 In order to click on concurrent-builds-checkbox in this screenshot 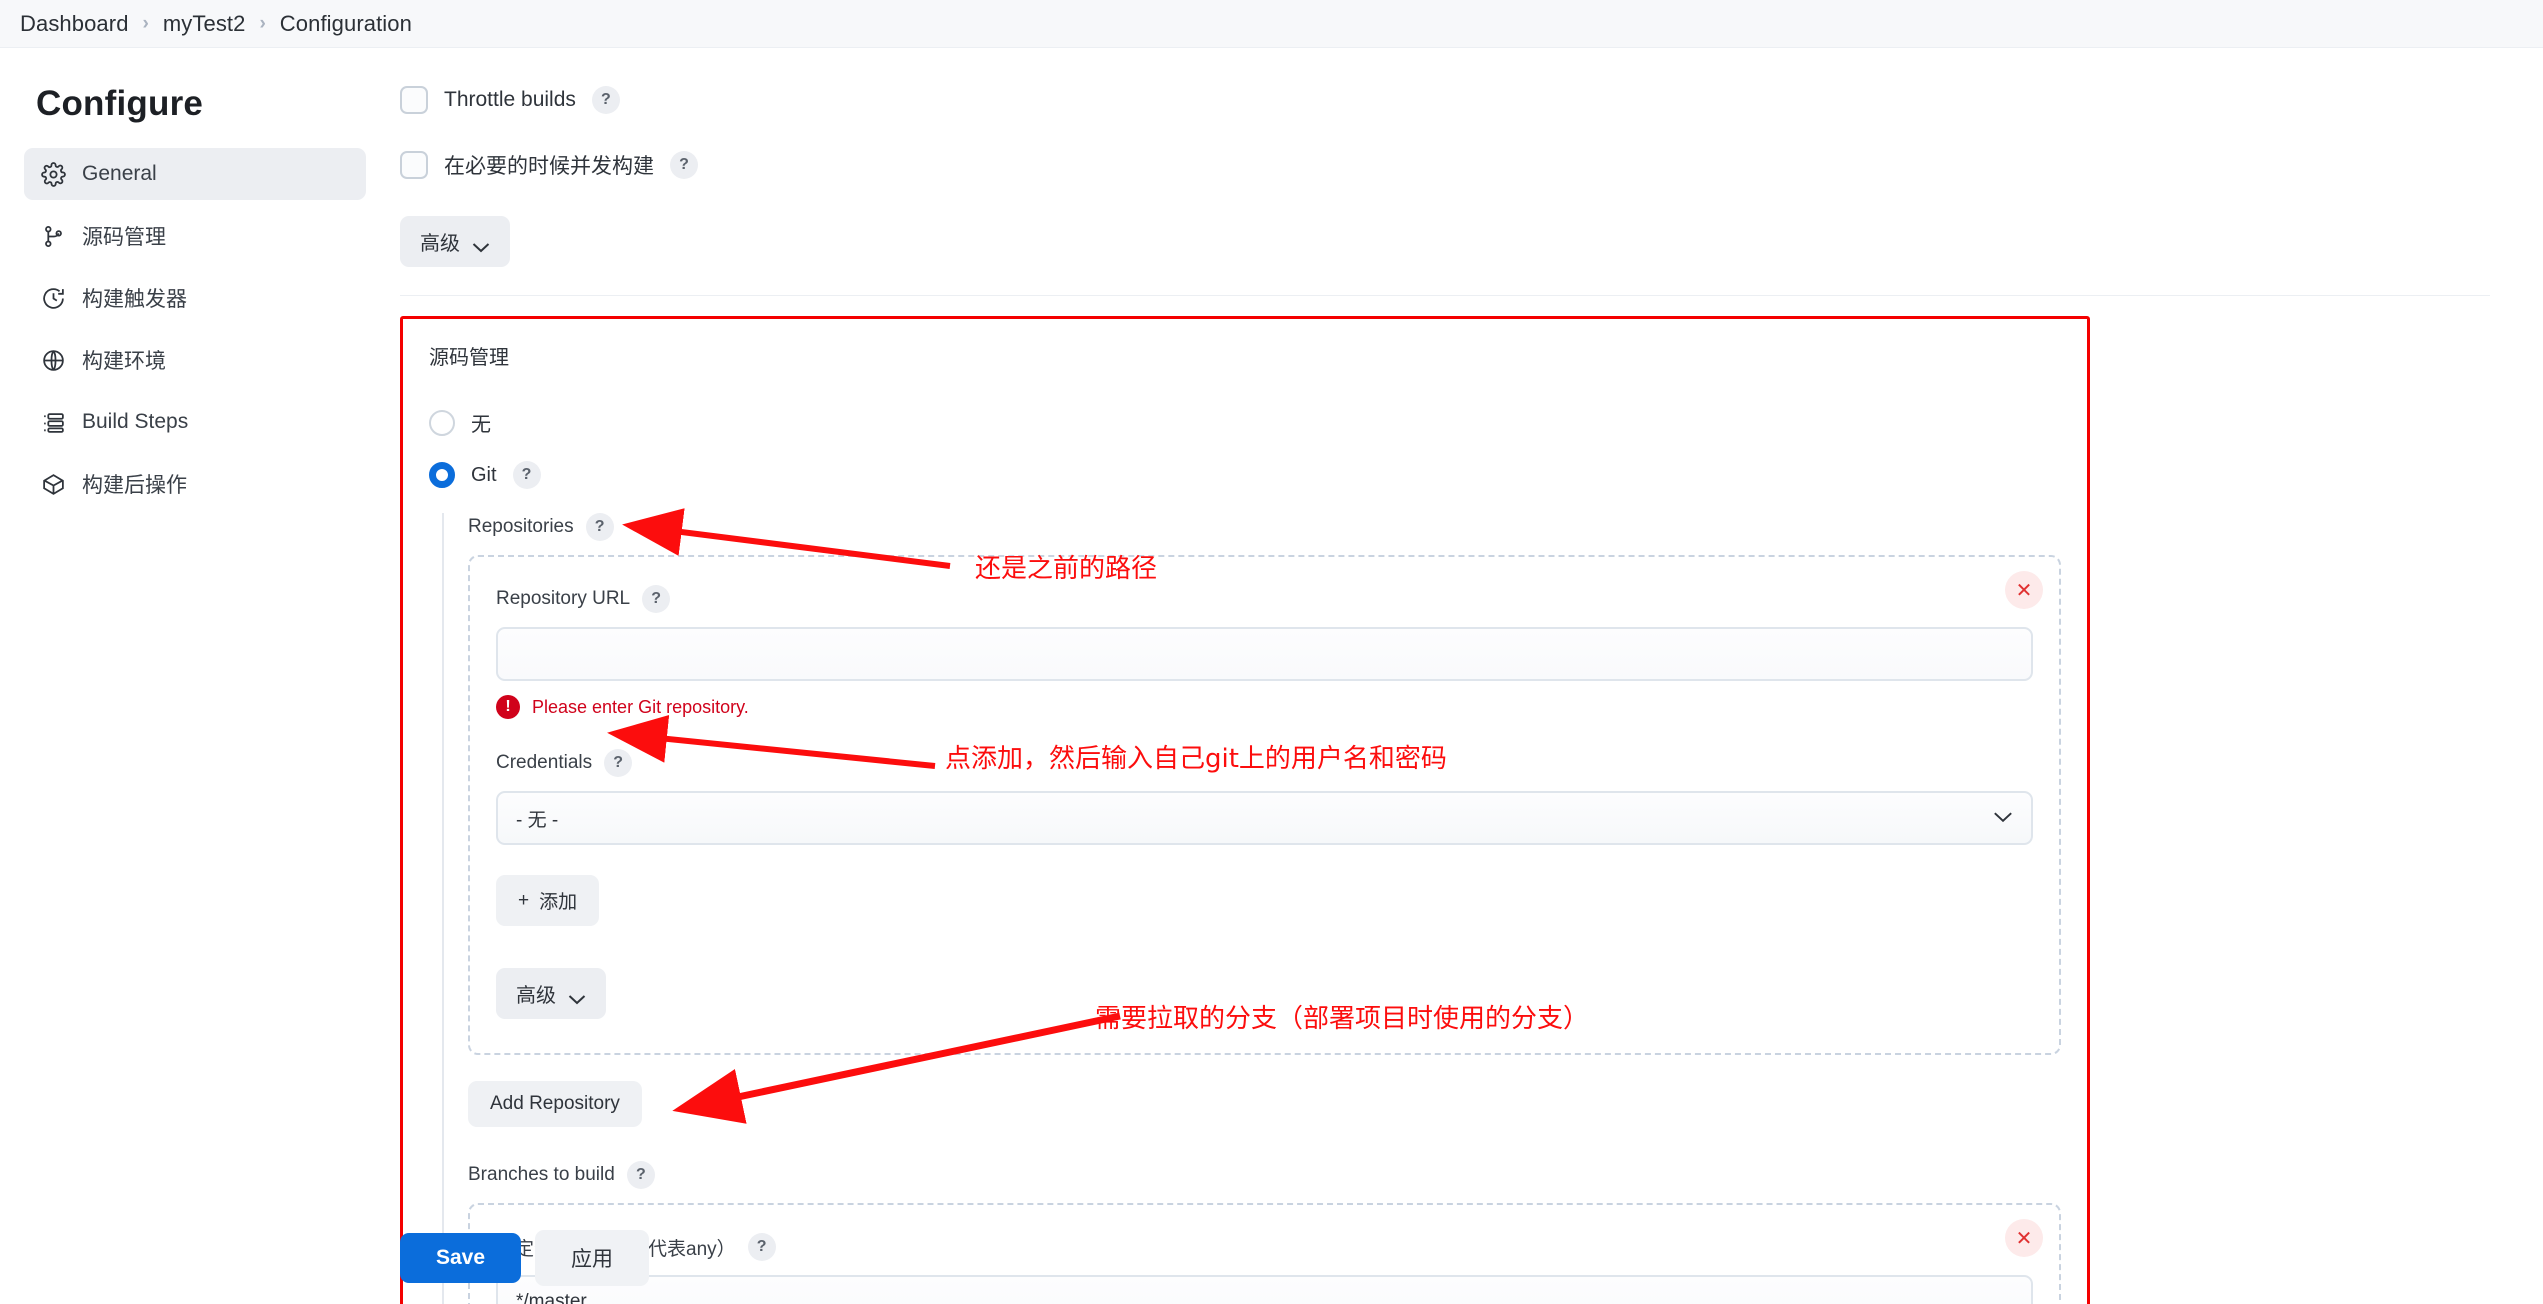, I will do `click(414, 165)`.